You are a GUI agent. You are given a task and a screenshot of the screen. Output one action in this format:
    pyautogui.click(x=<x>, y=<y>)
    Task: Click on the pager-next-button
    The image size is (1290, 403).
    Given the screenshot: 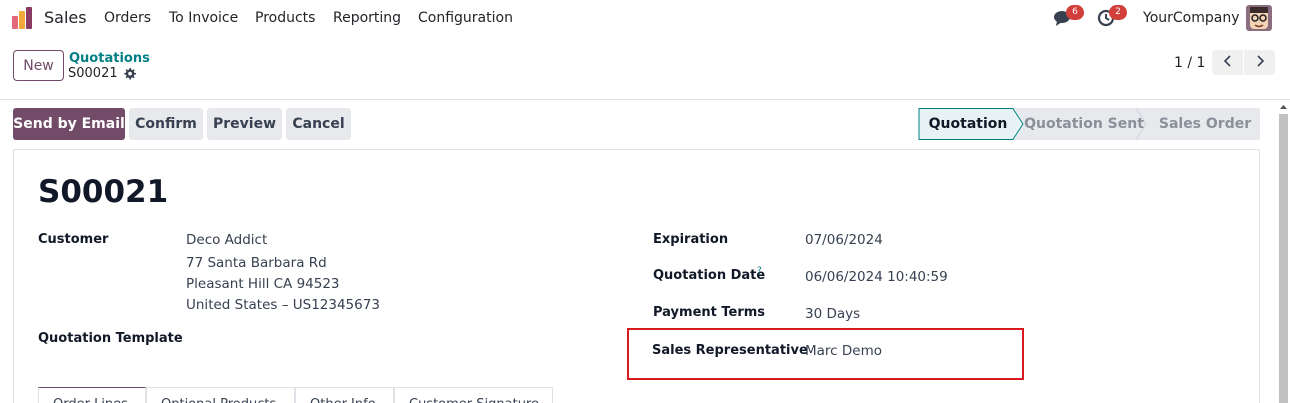 What is the action you would take?
    pyautogui.click(x=1259, y=62)
    